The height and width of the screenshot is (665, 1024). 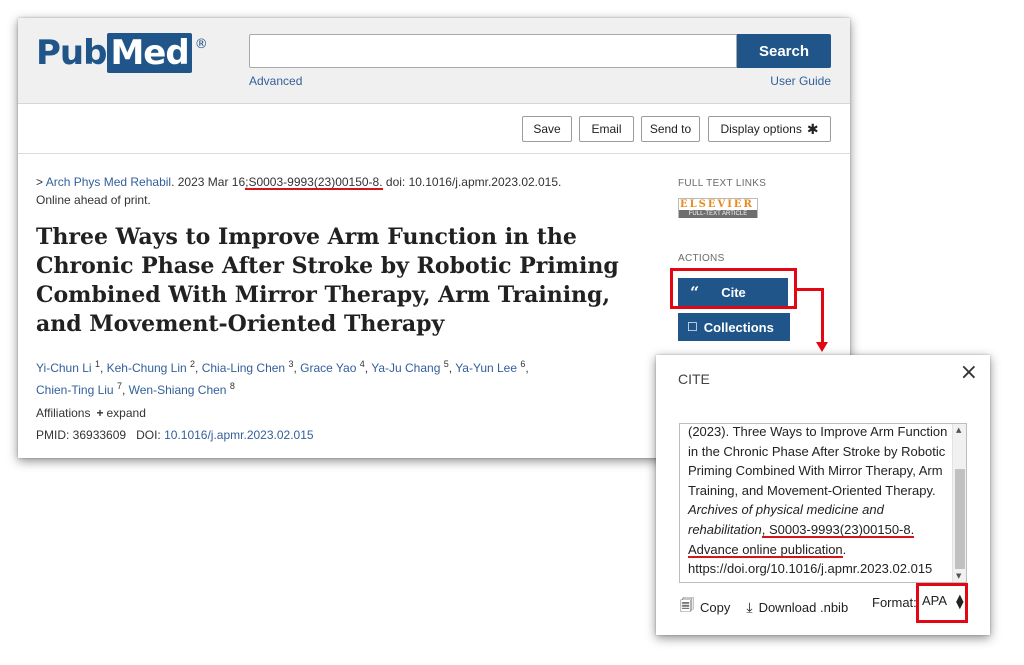 I want to click on arrow-vertical, so click(x=822, y=315).